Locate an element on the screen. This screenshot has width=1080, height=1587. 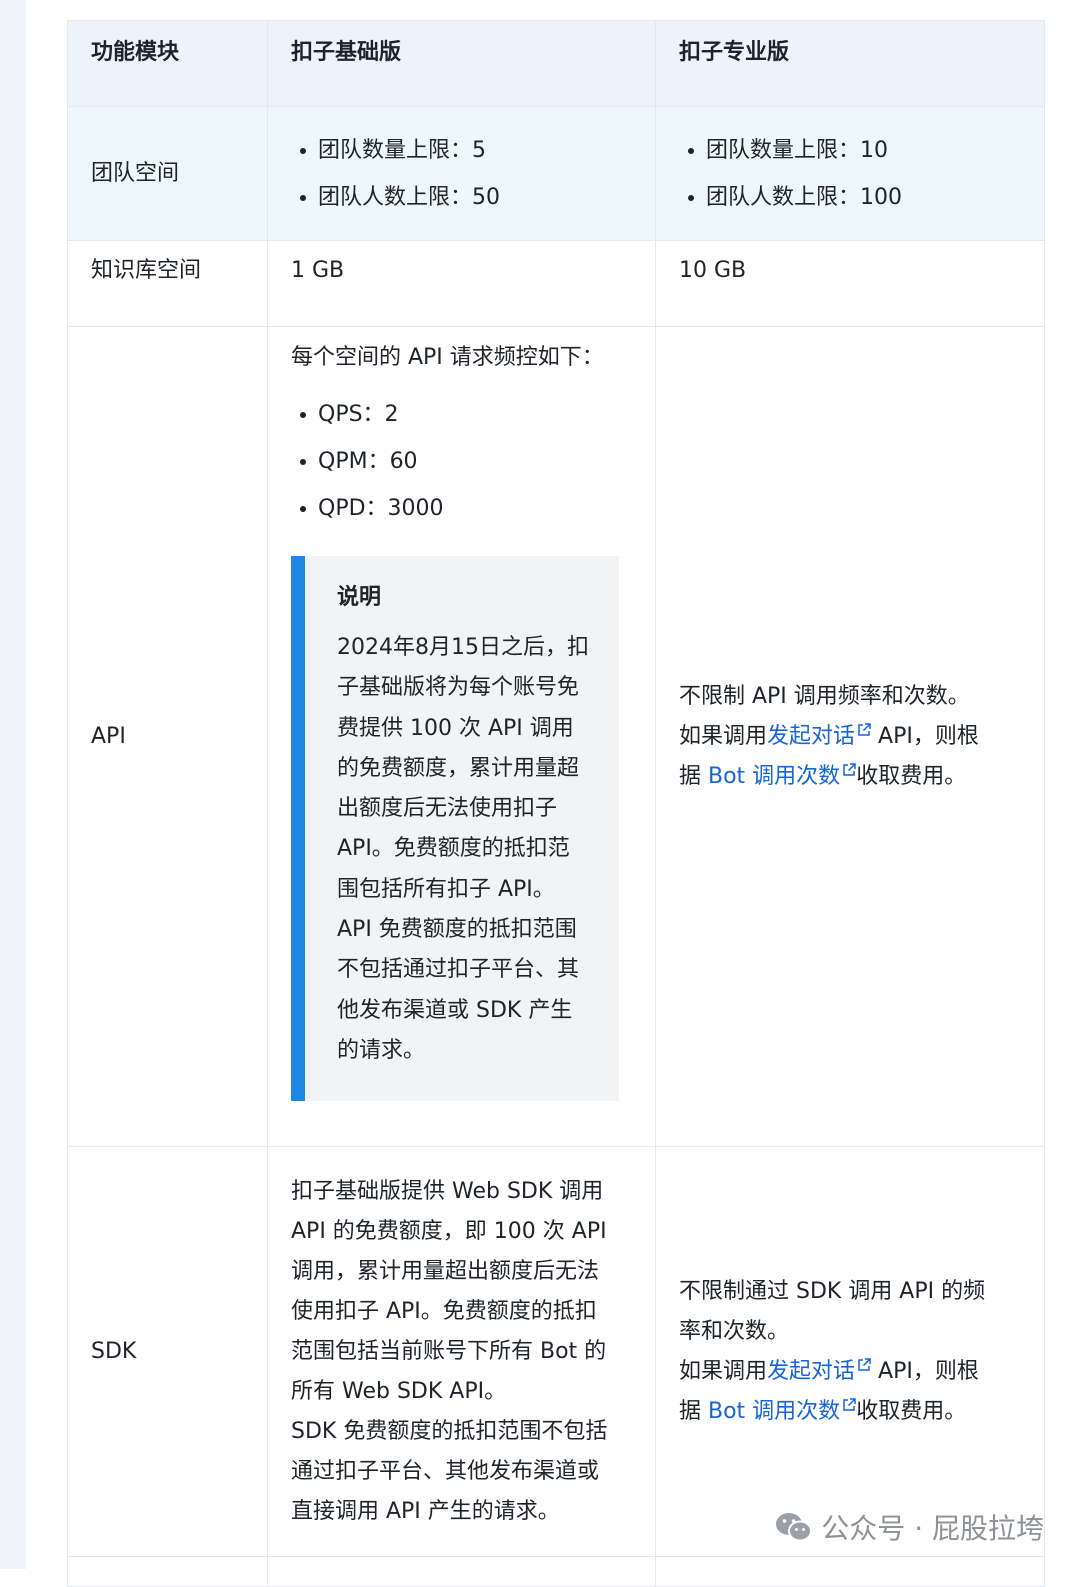
sdk-basic-line: 直接调用 API 产生的请求。 is located at coordinates (425, 1511).